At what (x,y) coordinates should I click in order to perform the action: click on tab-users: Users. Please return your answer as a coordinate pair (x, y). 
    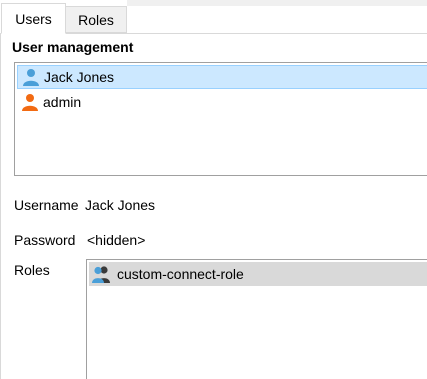
    Looking at the image, I should click on (33, 18).